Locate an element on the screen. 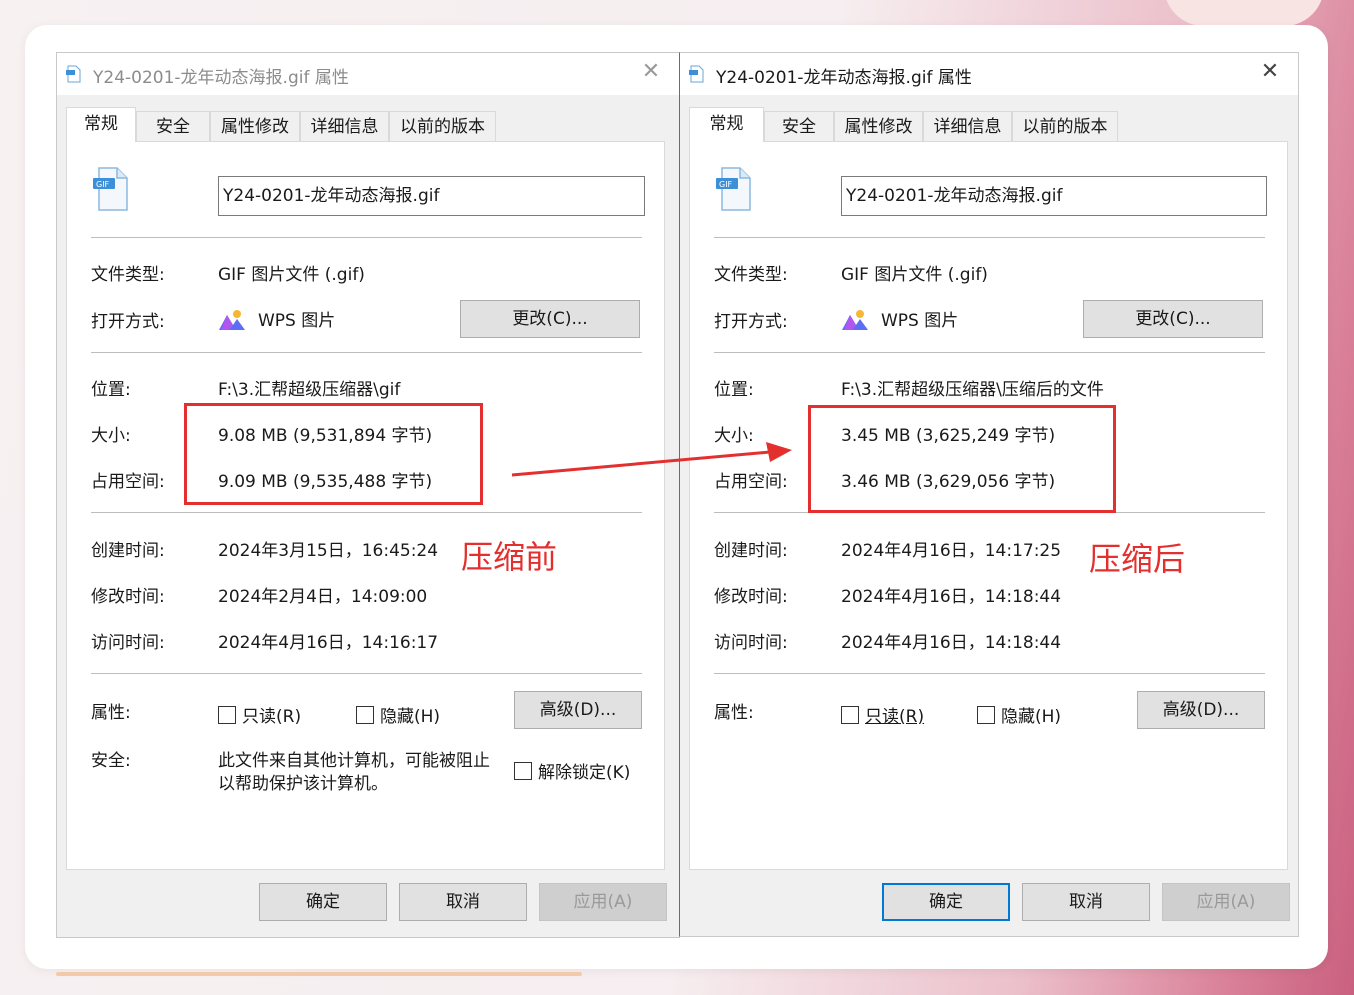 This screenshot has width=1354, height=995. security-text-line1: 此文件来自其他计算机，可能被阻止 is located at coordinates (354, 761).